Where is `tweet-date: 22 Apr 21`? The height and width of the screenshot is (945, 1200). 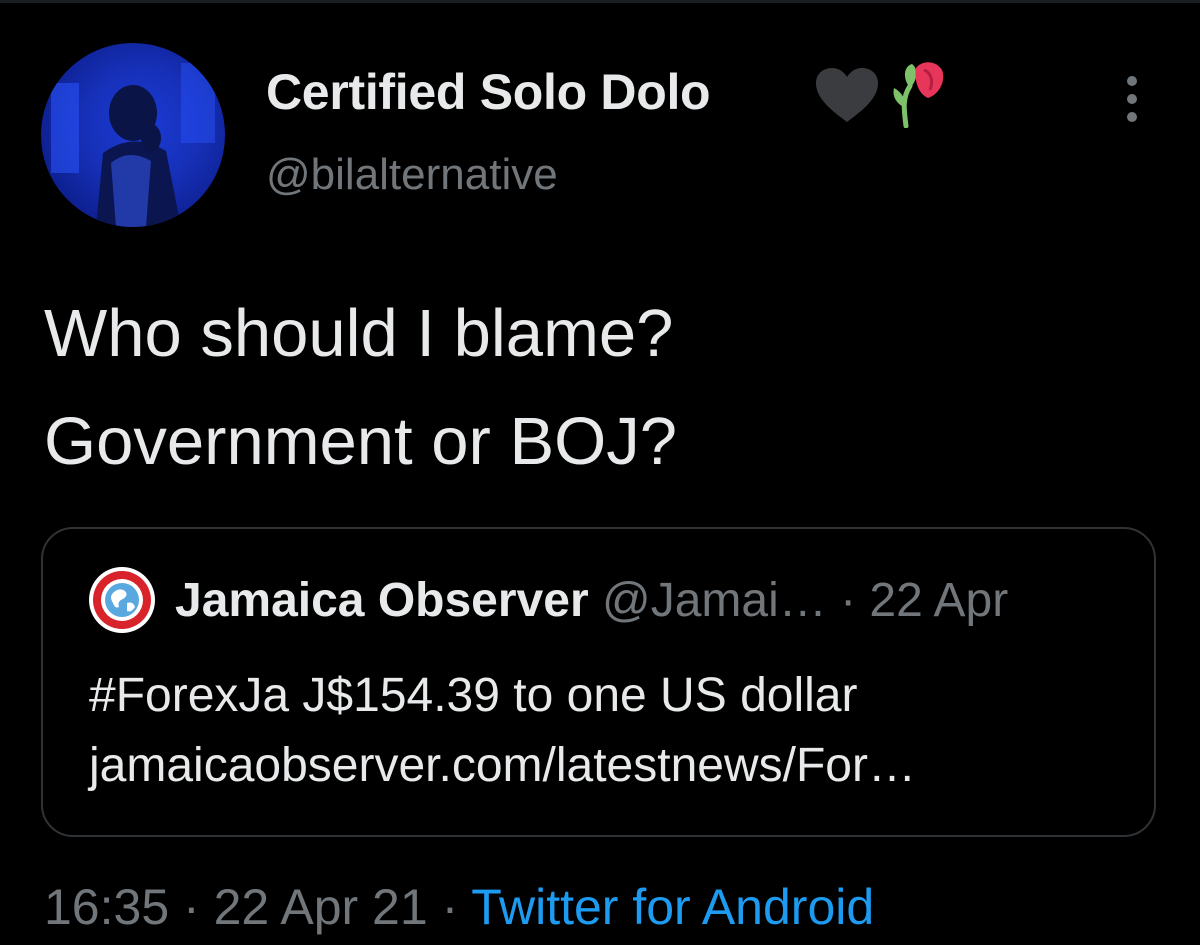
tweet-date: 22 Apr 21 is located at coordinates (321, 907).